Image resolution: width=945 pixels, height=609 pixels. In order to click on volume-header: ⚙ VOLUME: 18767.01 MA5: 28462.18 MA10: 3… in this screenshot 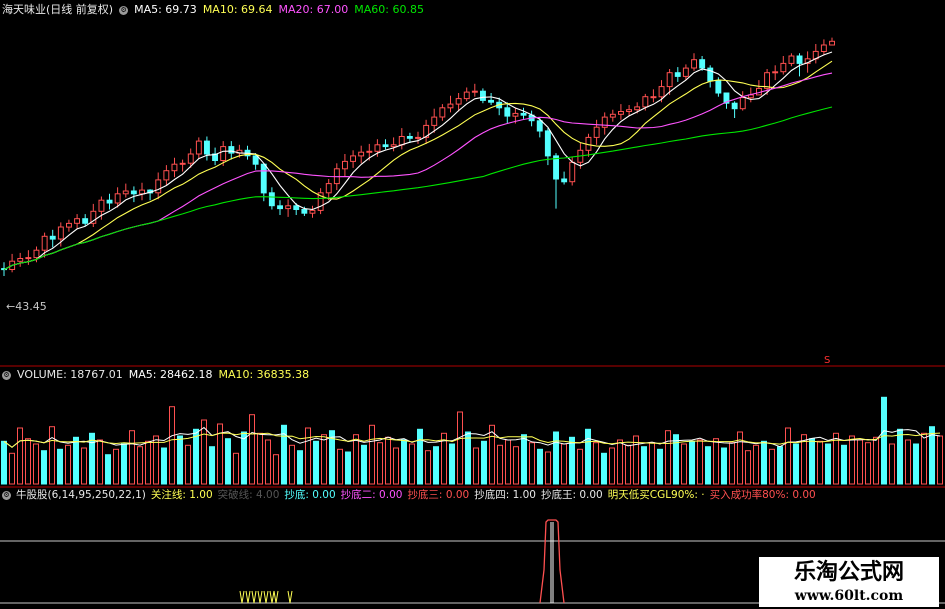, I will do `click(155, 375)`.